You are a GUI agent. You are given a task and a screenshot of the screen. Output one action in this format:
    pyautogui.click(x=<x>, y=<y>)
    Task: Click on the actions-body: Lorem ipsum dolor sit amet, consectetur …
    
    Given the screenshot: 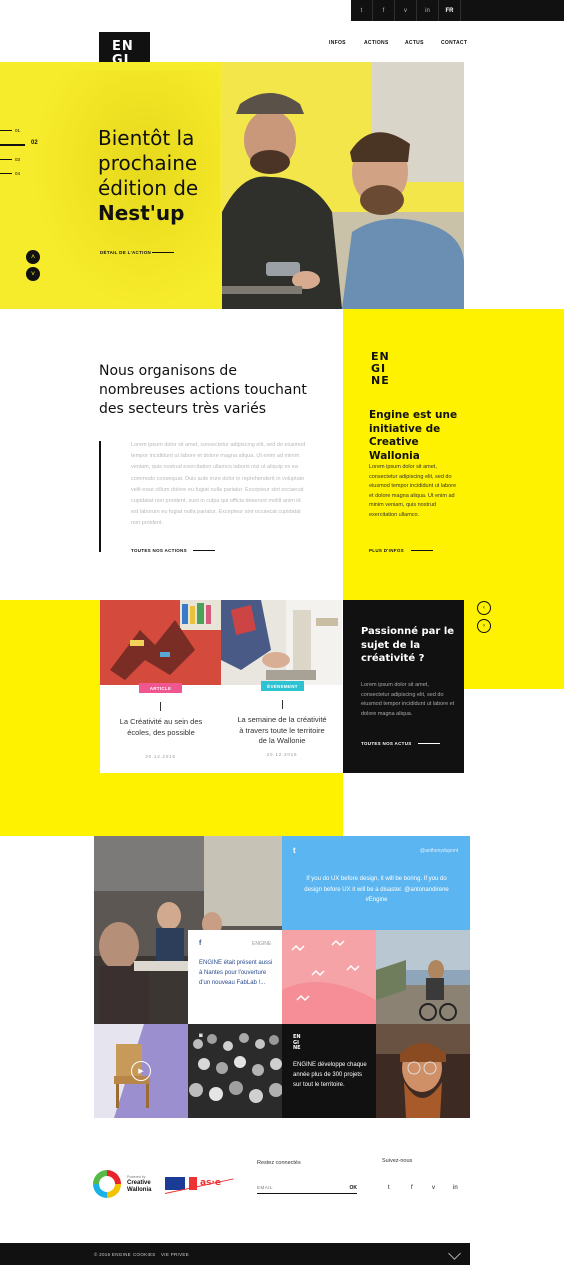 What is the action you would take?
    pyautogui.click(x=218, y=484)
    